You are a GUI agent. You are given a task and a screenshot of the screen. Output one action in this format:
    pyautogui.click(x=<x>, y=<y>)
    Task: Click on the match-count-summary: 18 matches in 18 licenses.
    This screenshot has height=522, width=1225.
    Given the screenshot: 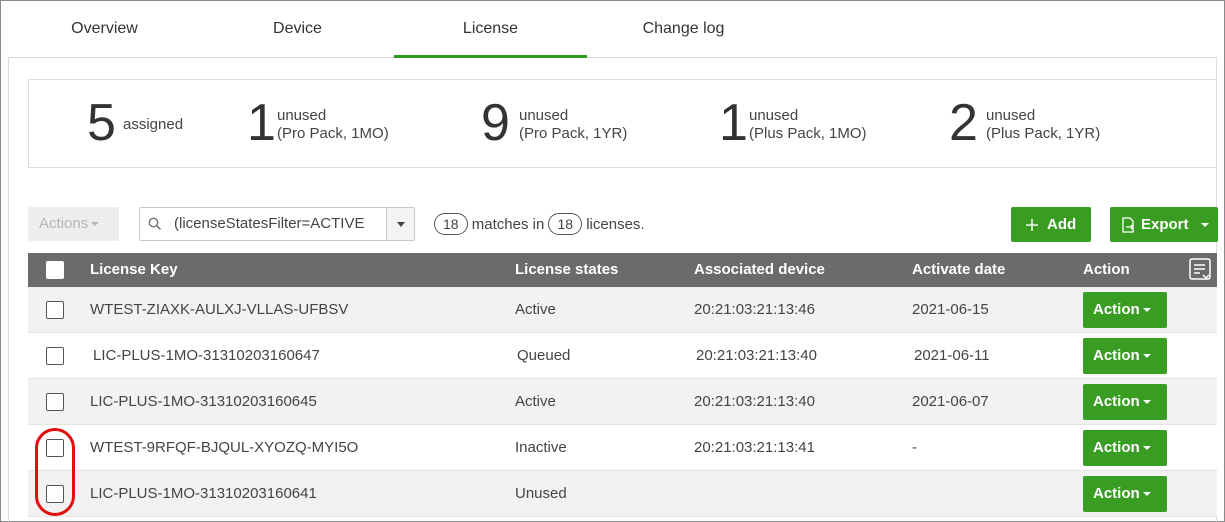 What is the action you would take?
    pyautogui.click(x=539, y=225)
    